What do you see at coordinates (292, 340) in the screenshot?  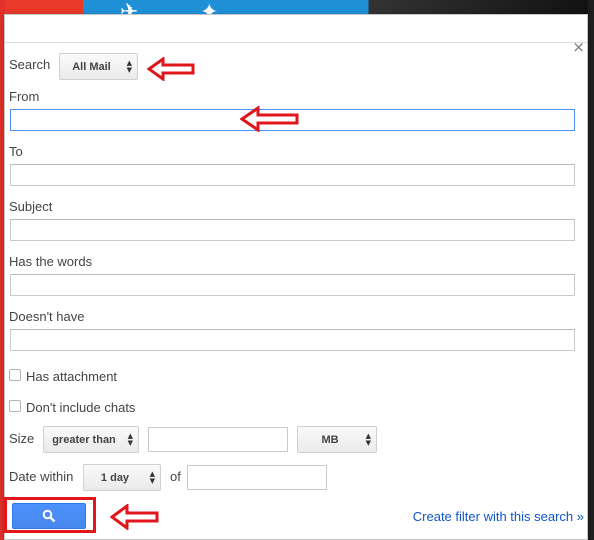 I see `doesnt-have-field` at bounding box center [292, 340].